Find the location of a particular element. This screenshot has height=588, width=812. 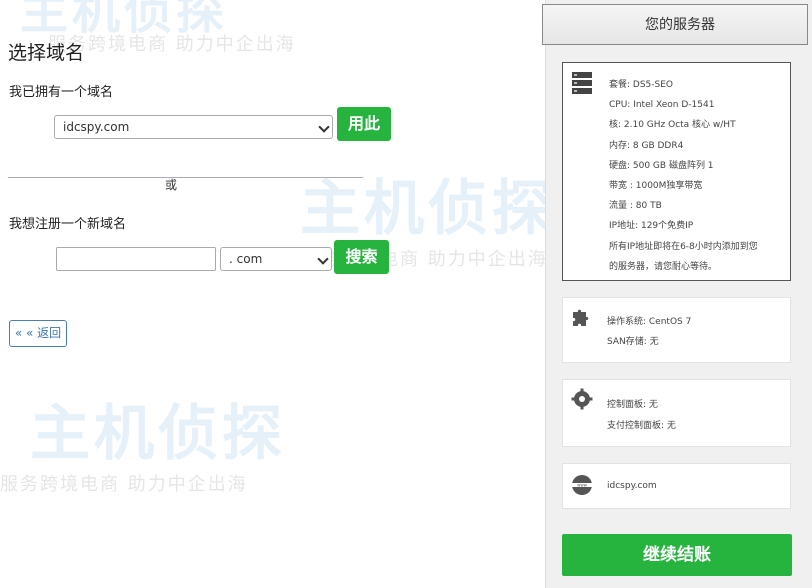

owned-domain-value: idcspy.com is located at coordinates (96, 127).